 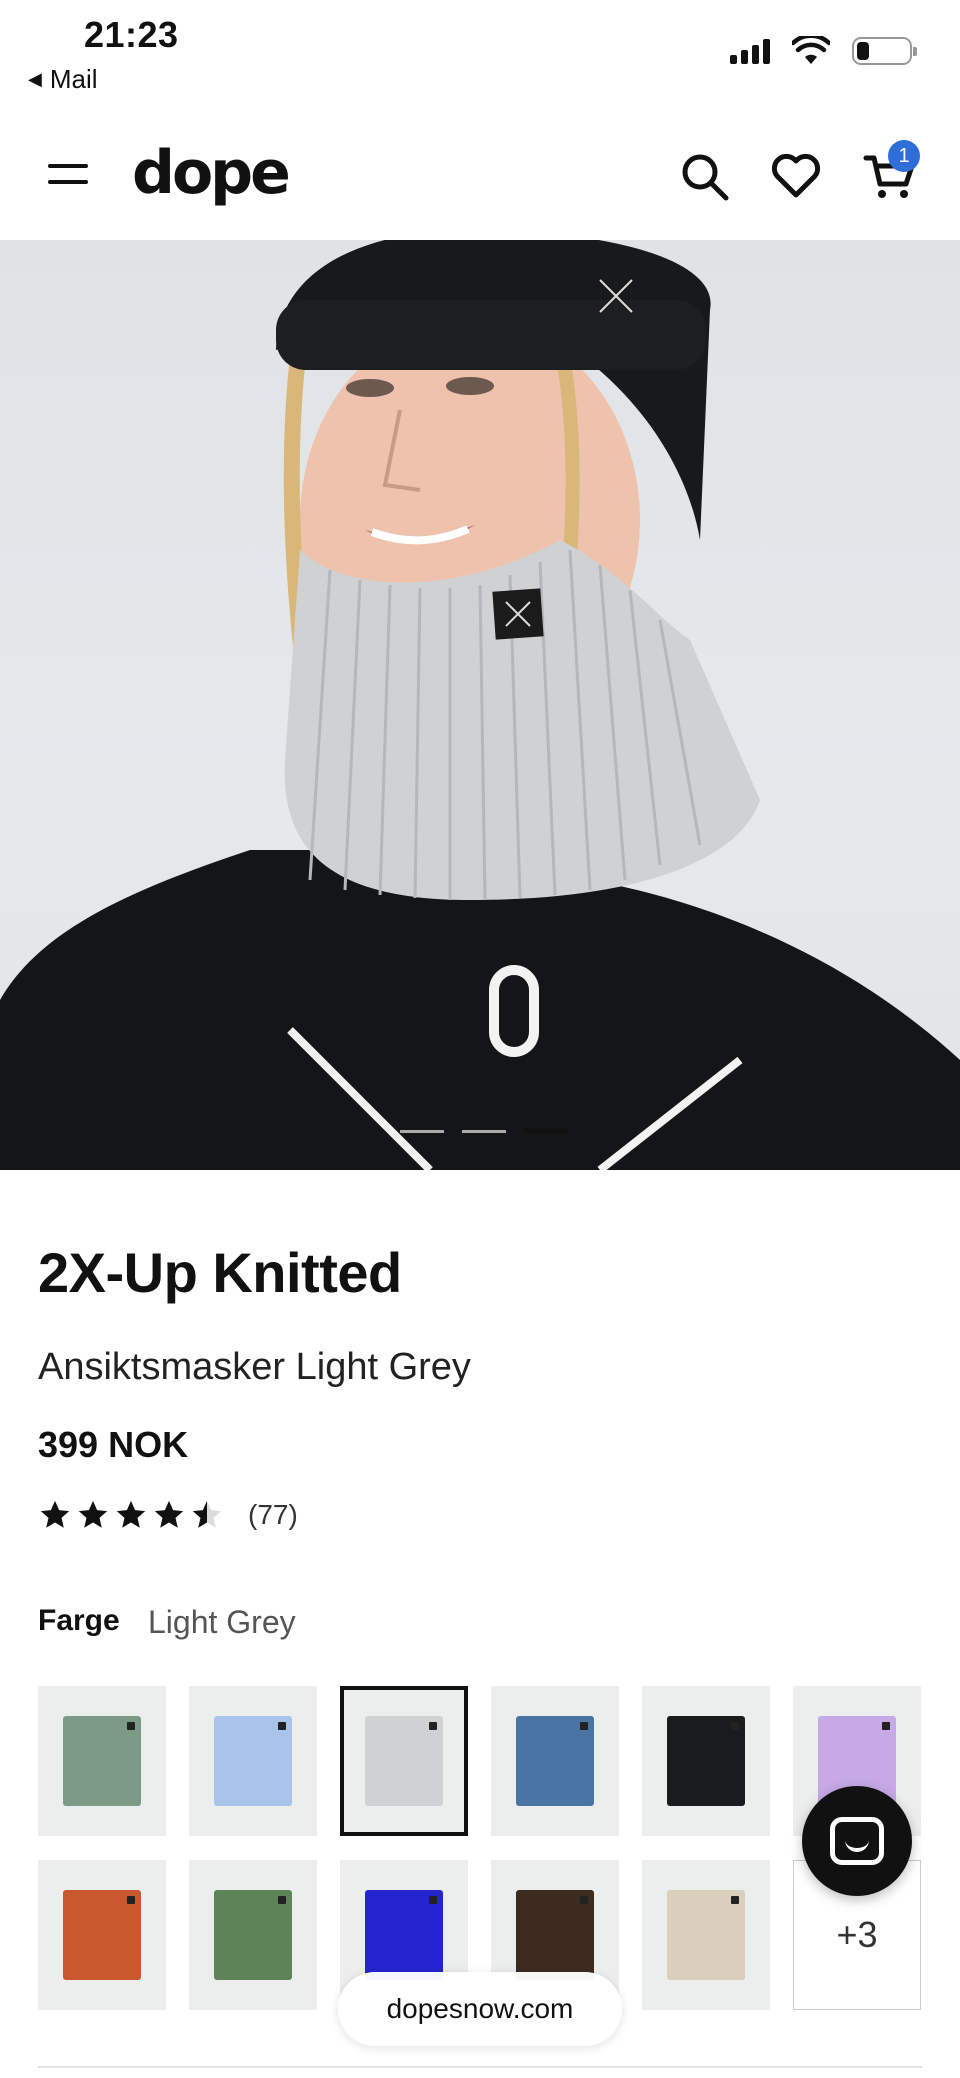 I want to click on color-label: Farge, so click(x=79, y=1620).